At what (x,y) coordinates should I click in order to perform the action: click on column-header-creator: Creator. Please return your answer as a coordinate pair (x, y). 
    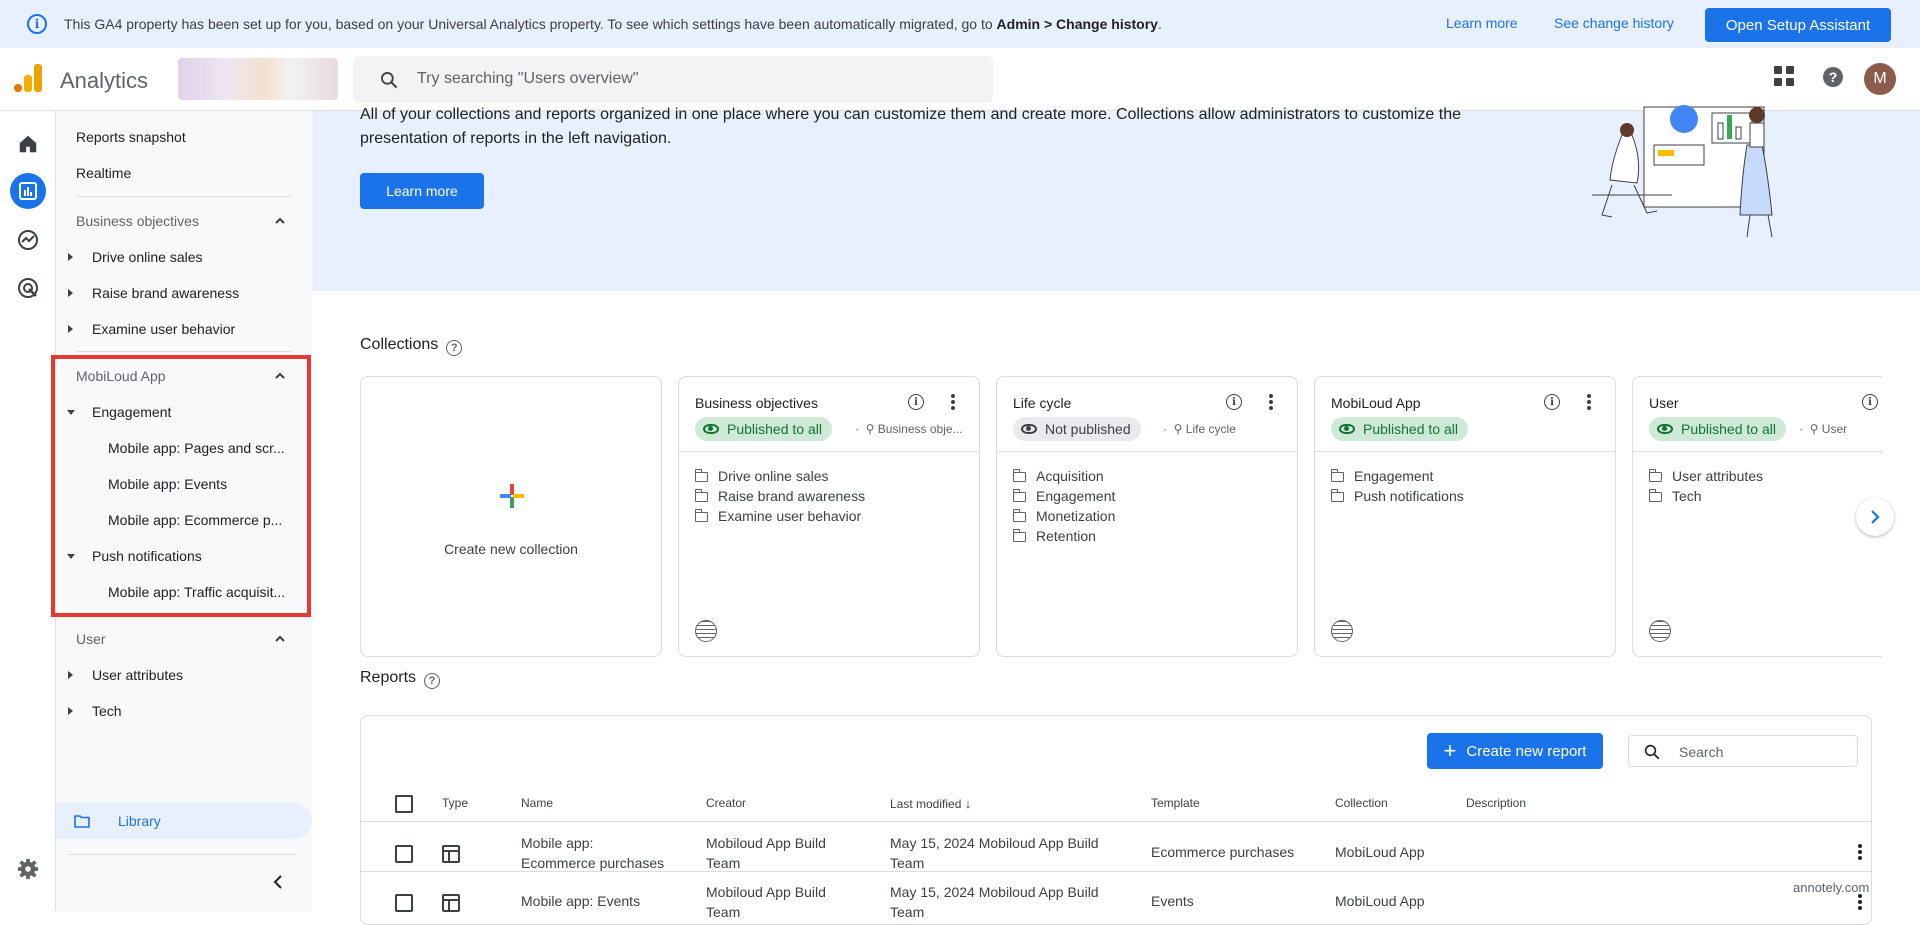
    Looking at the image, I should click on (726, 803).